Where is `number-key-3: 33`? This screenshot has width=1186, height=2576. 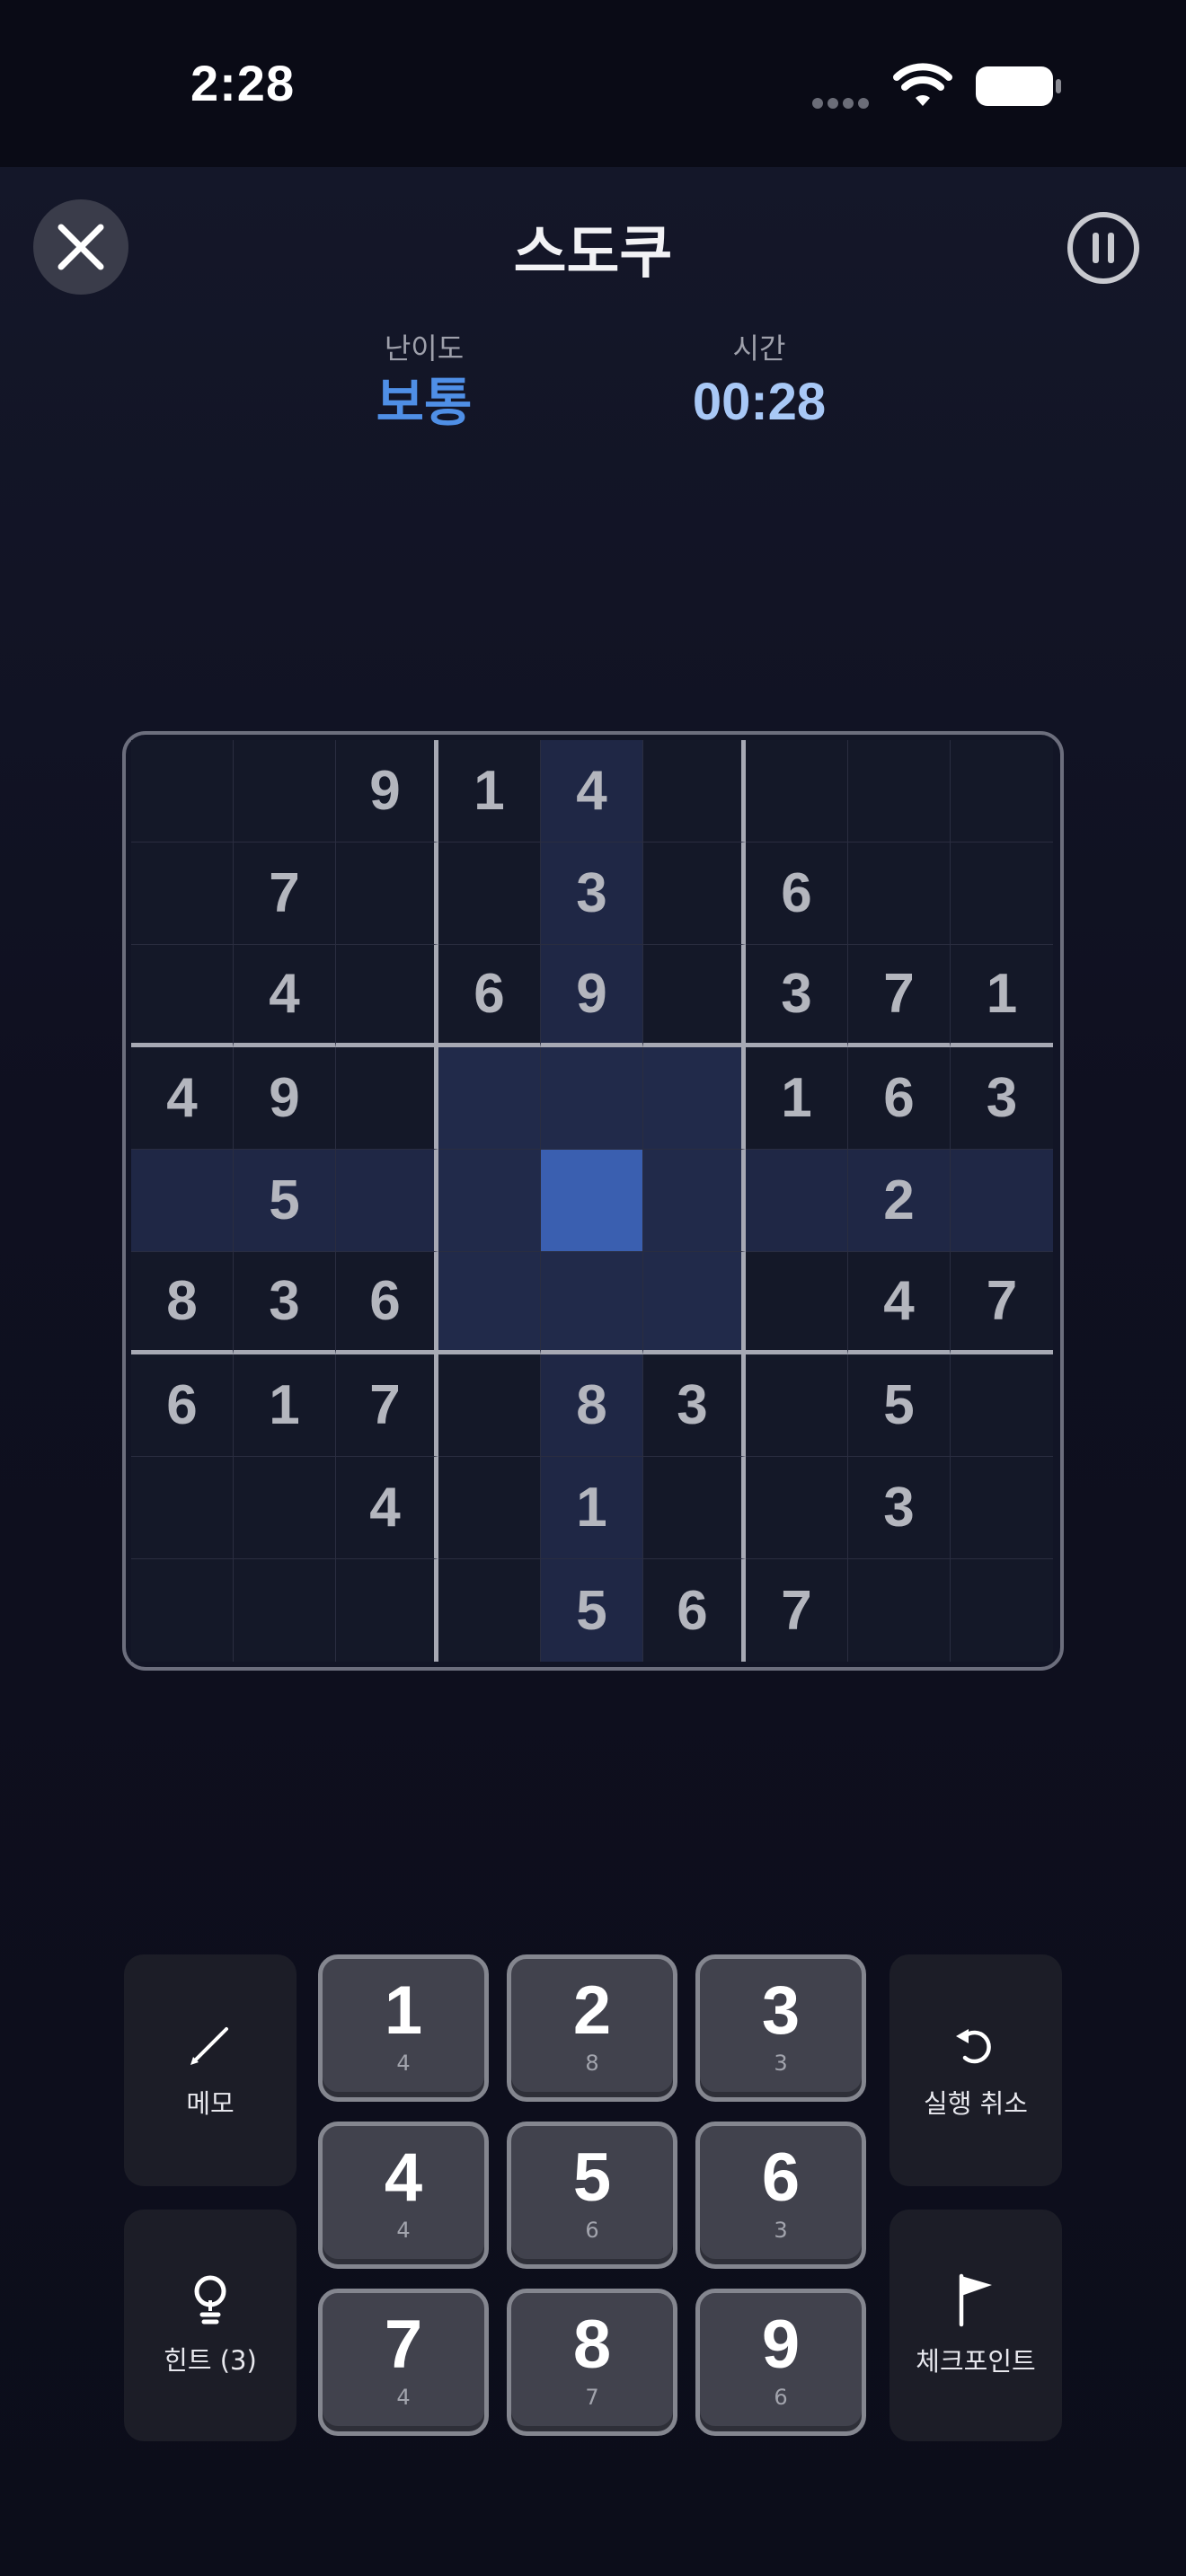 number-key-3: 33 is located at coordinates (780, 2028).